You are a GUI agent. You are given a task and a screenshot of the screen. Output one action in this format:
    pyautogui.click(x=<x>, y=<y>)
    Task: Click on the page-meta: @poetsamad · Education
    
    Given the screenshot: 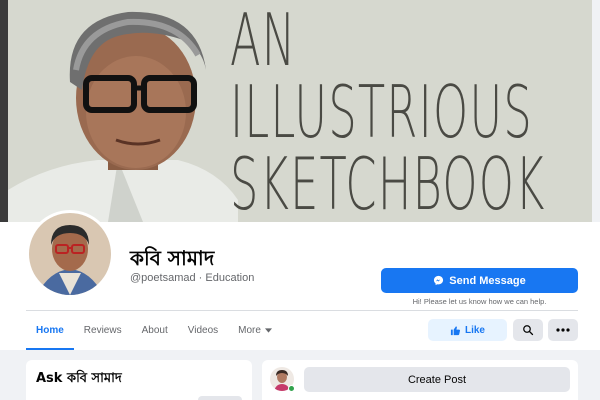 What is the action you would take?
    pyautogui.click(x=192, y=278)
    